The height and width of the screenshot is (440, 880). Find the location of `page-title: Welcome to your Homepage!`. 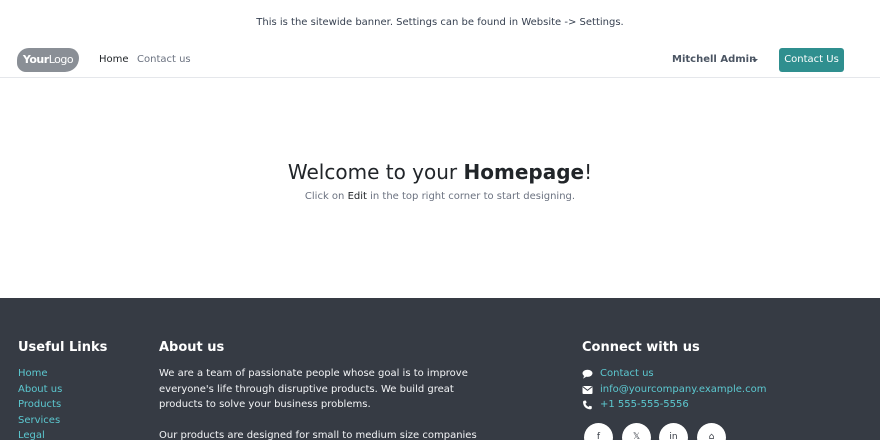

page-title: Welcome to your Homepage! is located at coordinates (440, 172).